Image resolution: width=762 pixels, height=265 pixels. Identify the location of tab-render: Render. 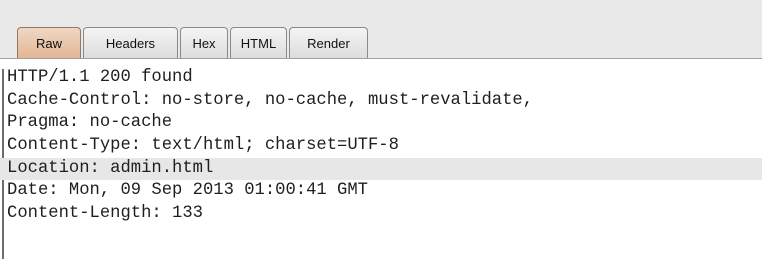
(328, 43).